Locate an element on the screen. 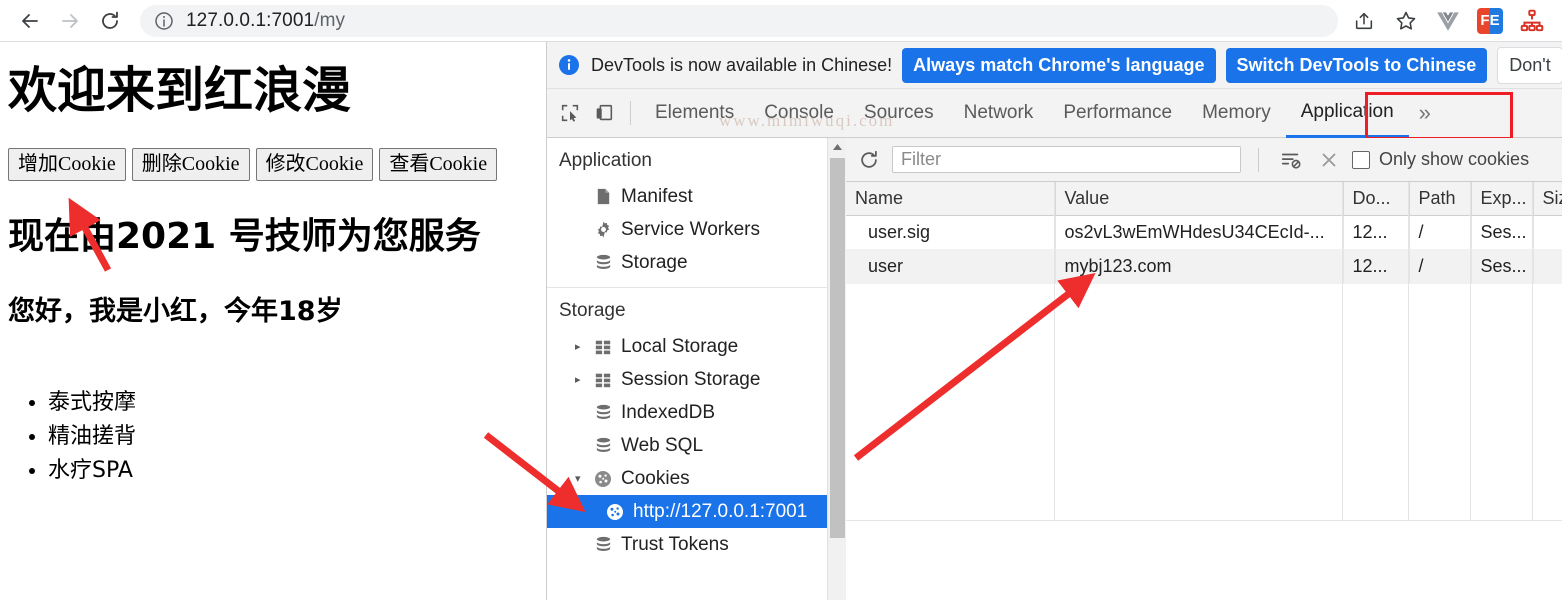  page-title: 欢迎来到红浪漫 is located at coordinates (180, 90).